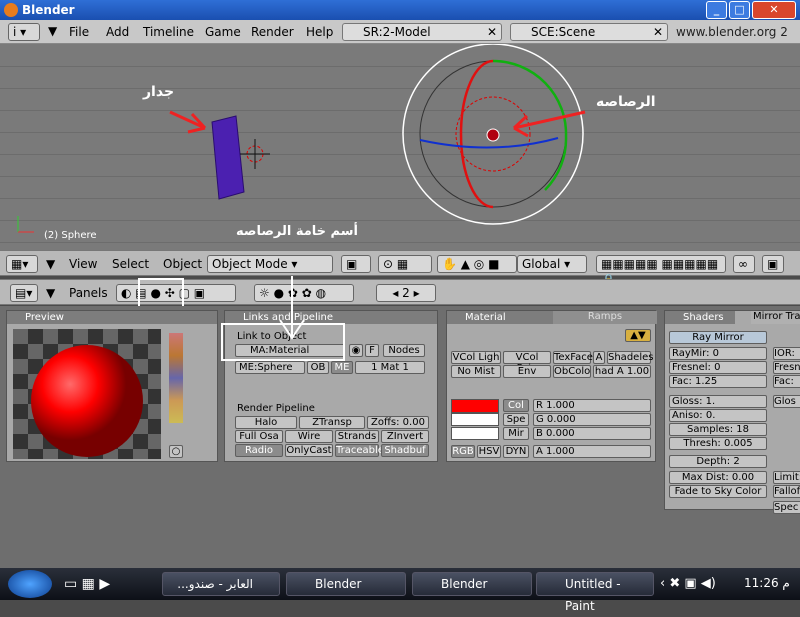 The width and height of the screenshot is (800, 617). I want to click on menu-game: Game, so click(223, 32).